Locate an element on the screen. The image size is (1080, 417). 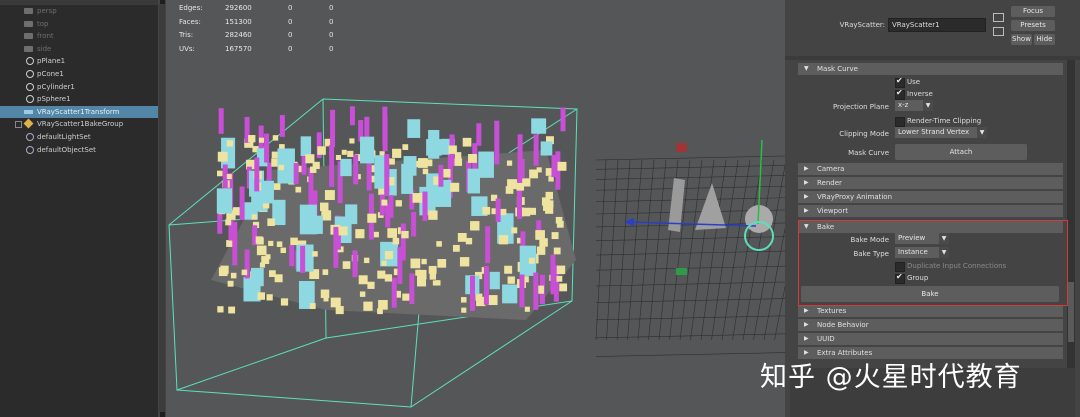
clipping-mode-dropdown: Lower Strand Vertex ▼ is located at coordinates (941, 132).